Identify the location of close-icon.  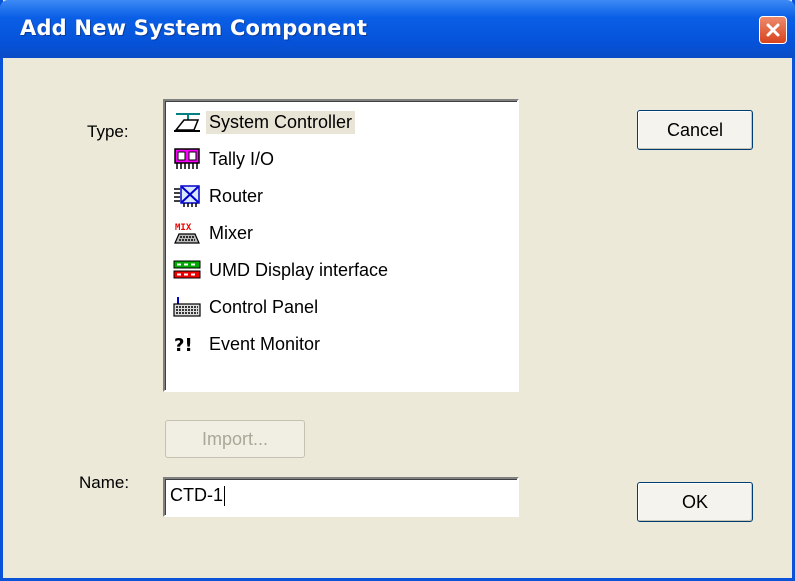
(773, 30).